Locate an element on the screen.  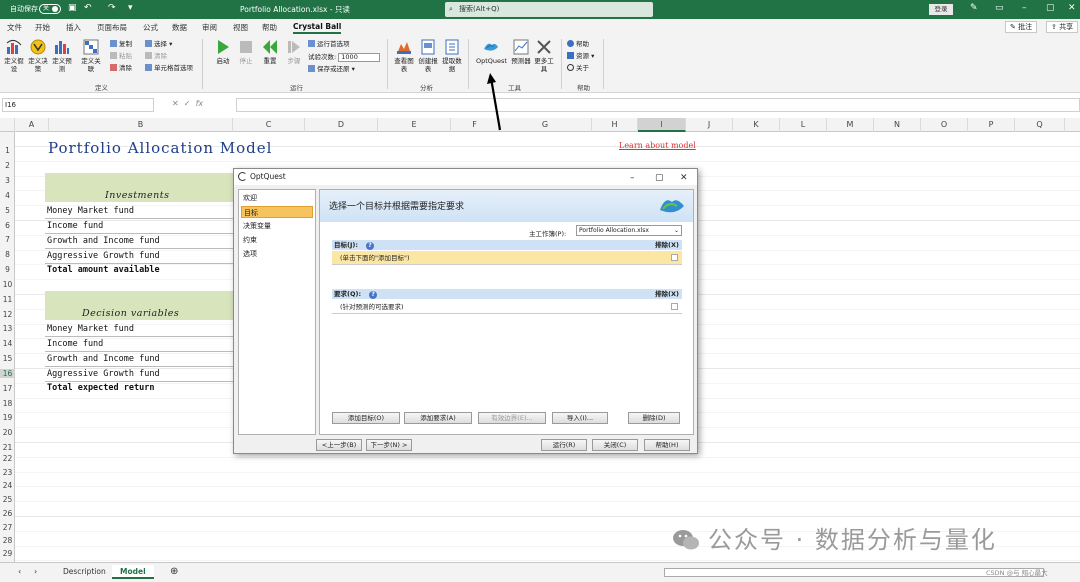
clear-button: 清除 is located at coordinates (121, 68).